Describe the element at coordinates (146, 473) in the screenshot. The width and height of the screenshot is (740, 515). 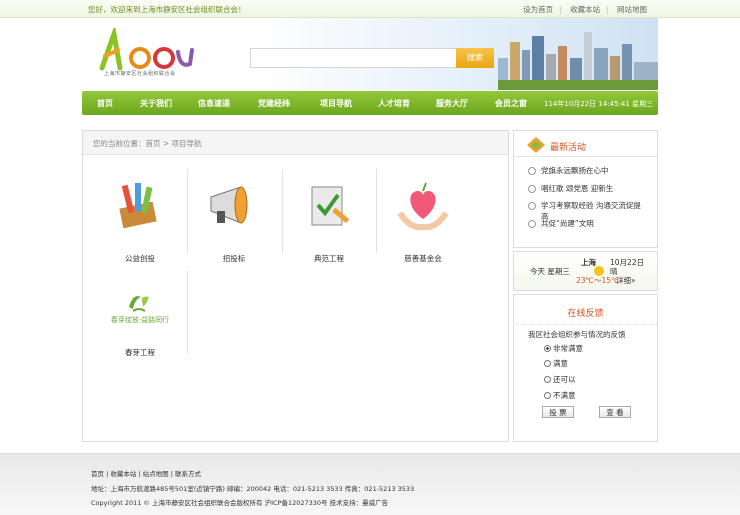
I see `footer-links: 首页 | 收藏本站 | 站点地图 | 联系方式` at that location.